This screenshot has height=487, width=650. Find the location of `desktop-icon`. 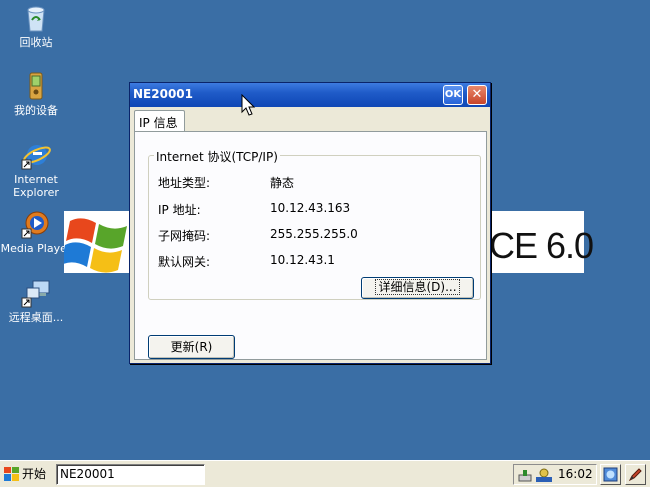

desktop-icon is located at coordinates (610, 474).